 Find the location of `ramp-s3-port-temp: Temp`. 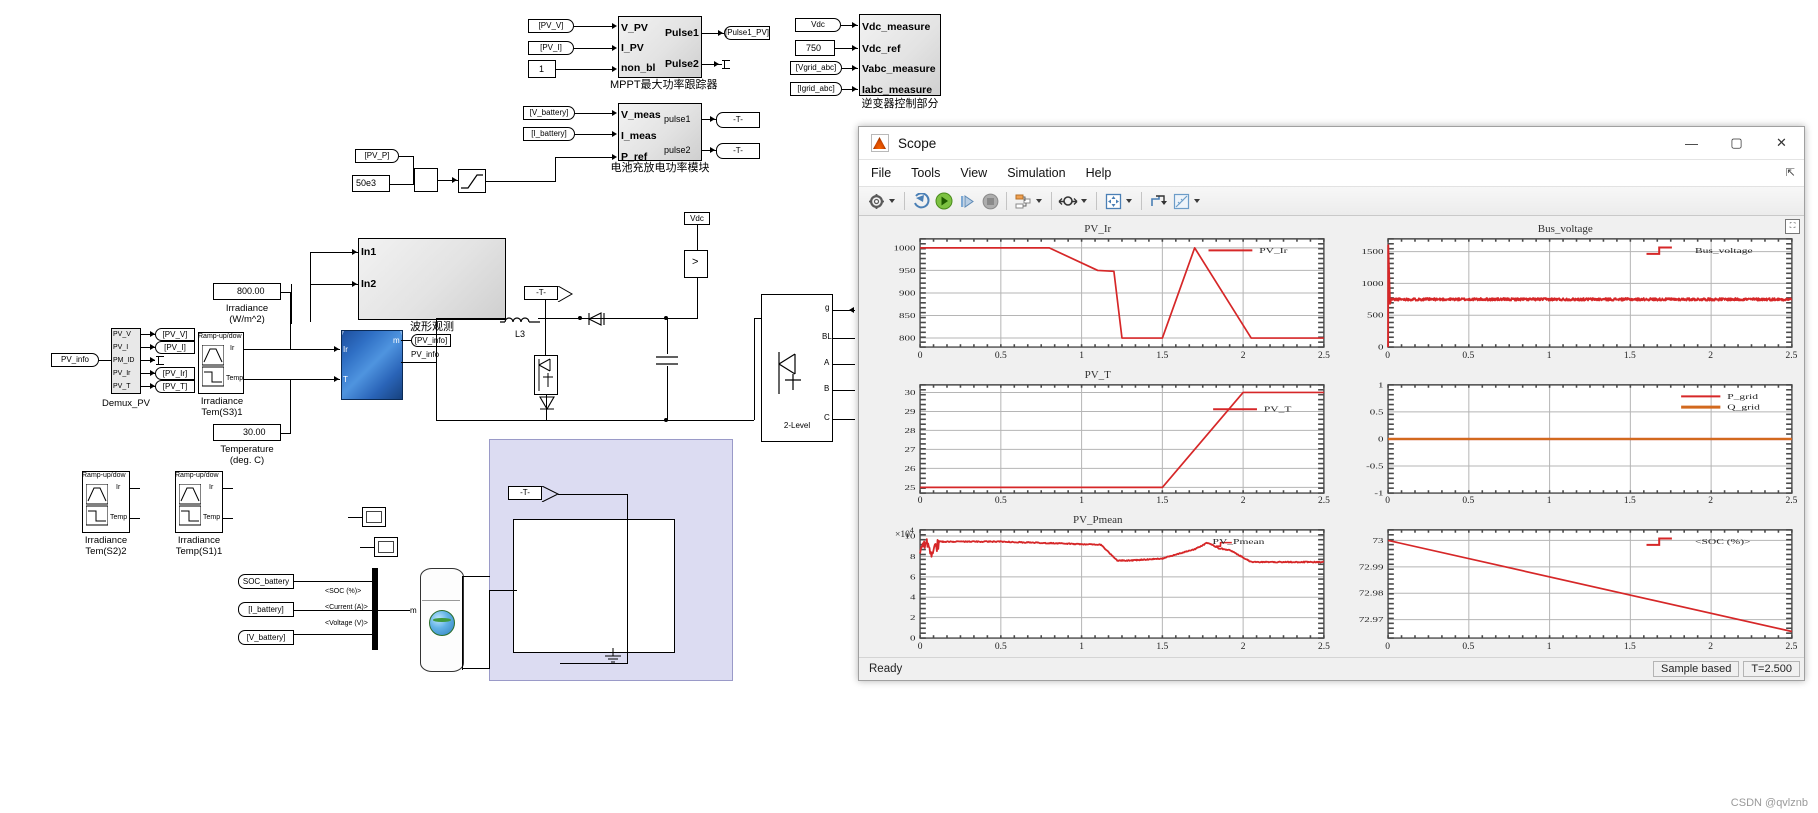

ramp-s3-port-temp: Temp is located at coordinates (235, 378).